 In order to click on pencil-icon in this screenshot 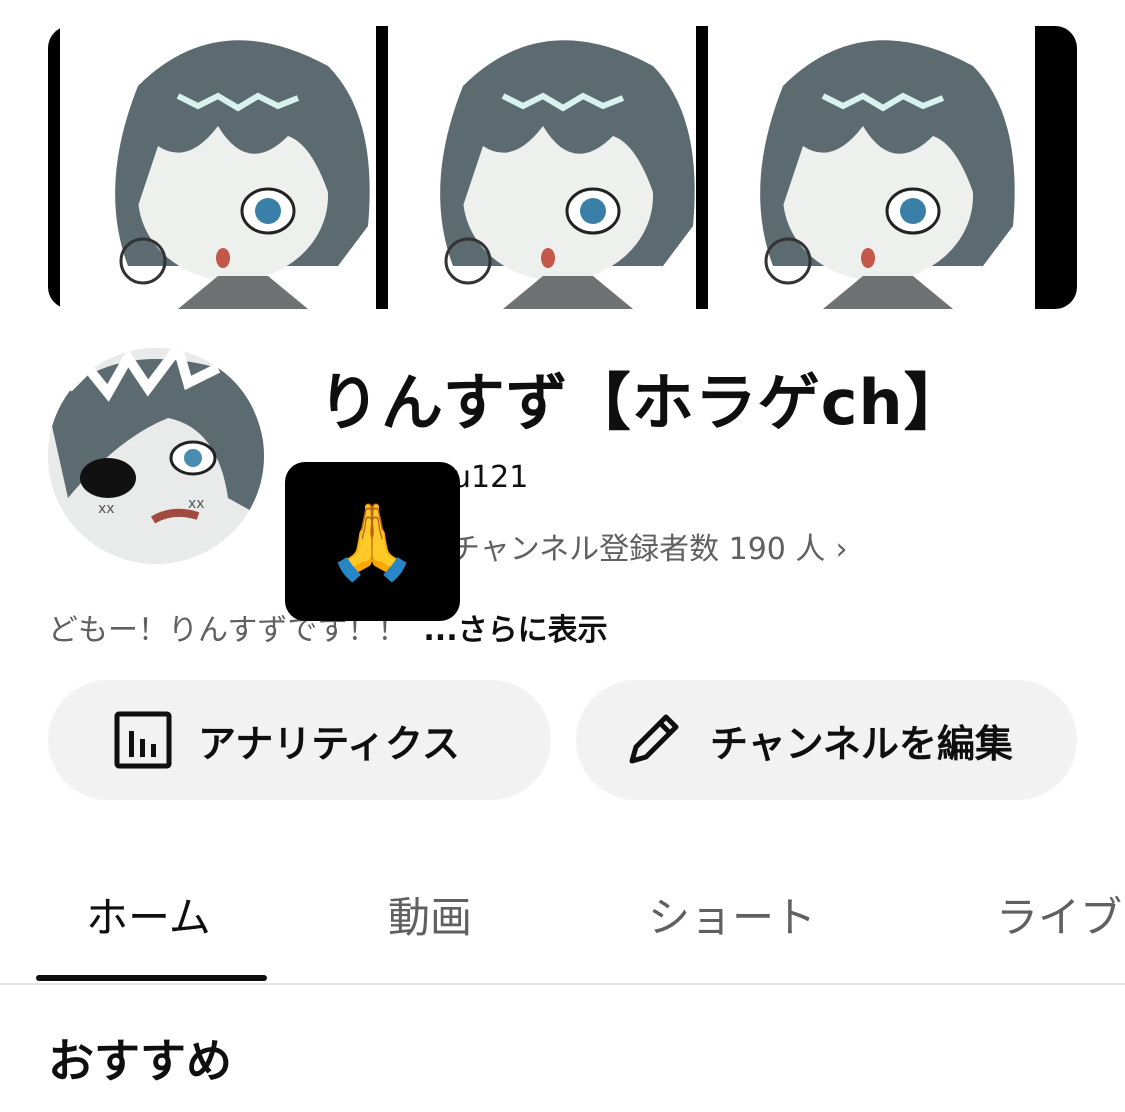, I will do `click(653, 740)`.